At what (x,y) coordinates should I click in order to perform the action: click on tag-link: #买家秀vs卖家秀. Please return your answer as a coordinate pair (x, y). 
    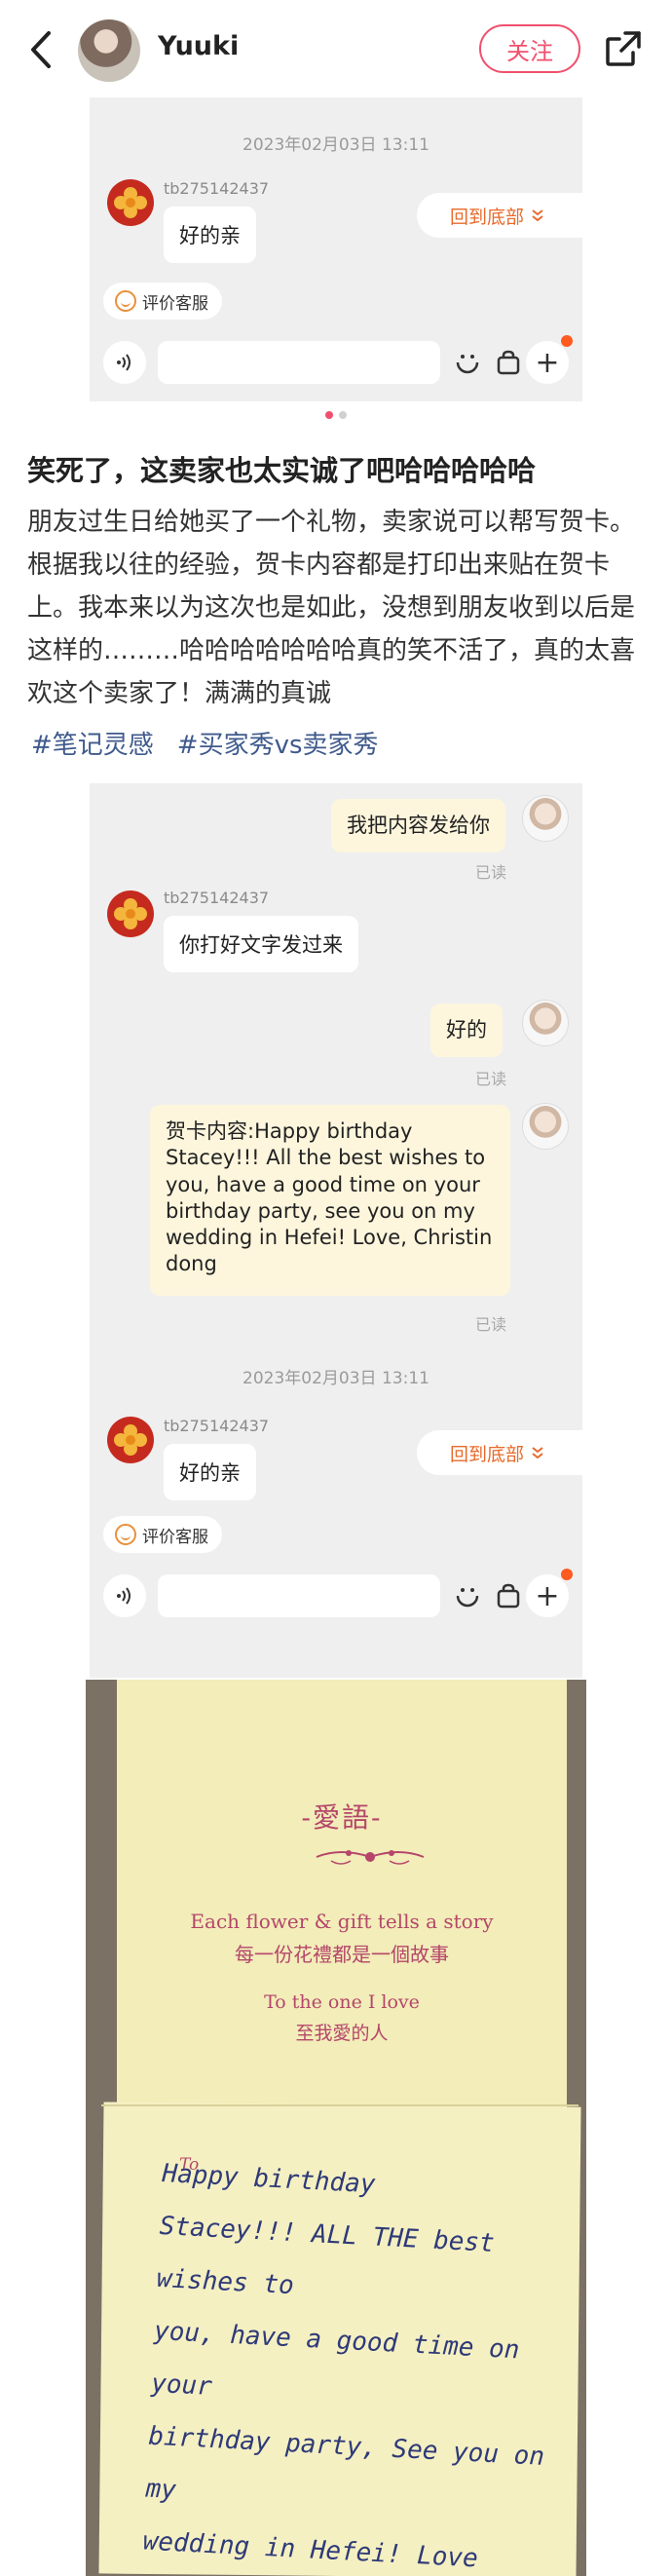
    Looking at the image, I should click on (278, 743).